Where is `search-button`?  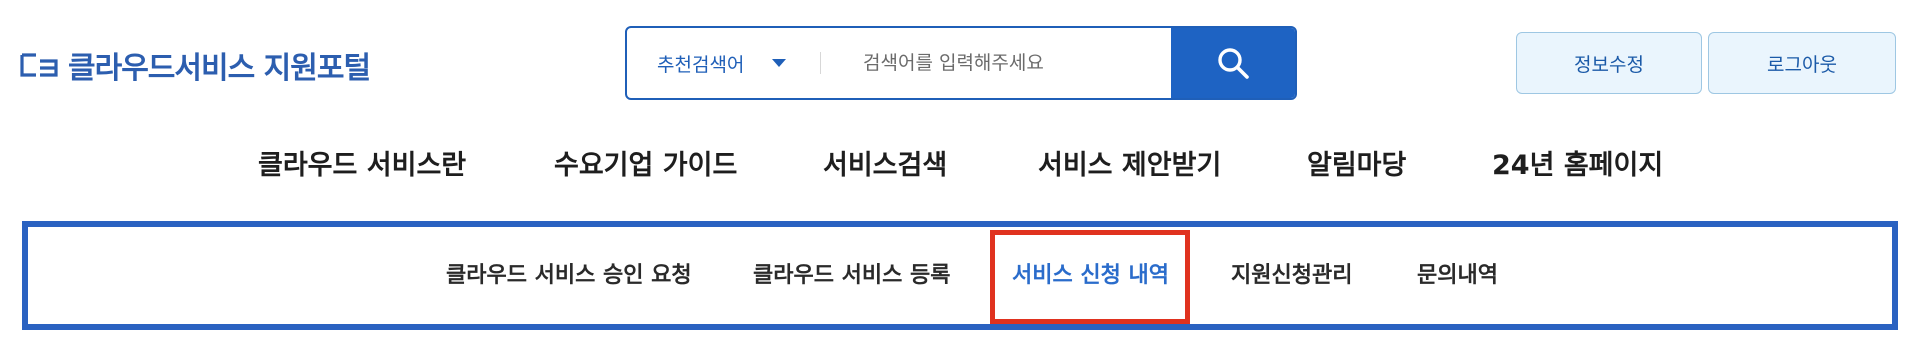 search-button is located at coordinates (1233, 63).